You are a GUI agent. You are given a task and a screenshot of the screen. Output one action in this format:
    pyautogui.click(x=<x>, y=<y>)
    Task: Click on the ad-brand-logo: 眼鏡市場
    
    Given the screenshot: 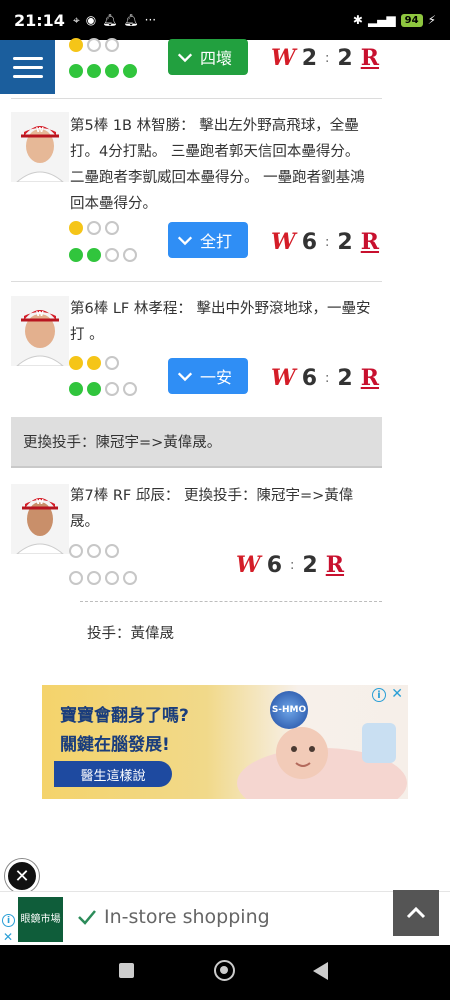 What is the action you would take?
    pyautogui.click(x=40, y=919)
    